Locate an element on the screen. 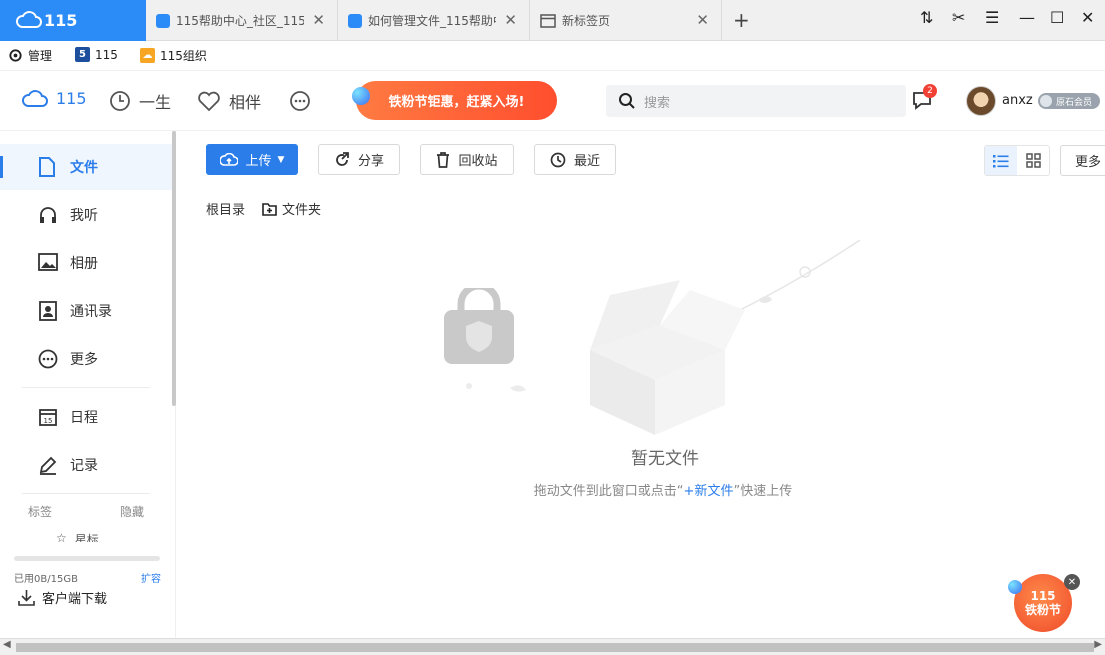  sidebar-item-listen: 我听 is located at coordinates (86, 215).